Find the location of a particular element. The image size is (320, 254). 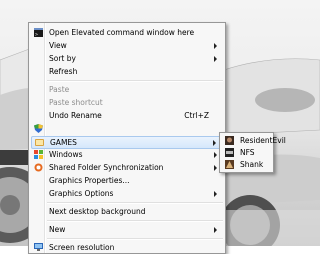

games-submenu: ResidentEvil NFS Shank is located at coordinates (252, 152).